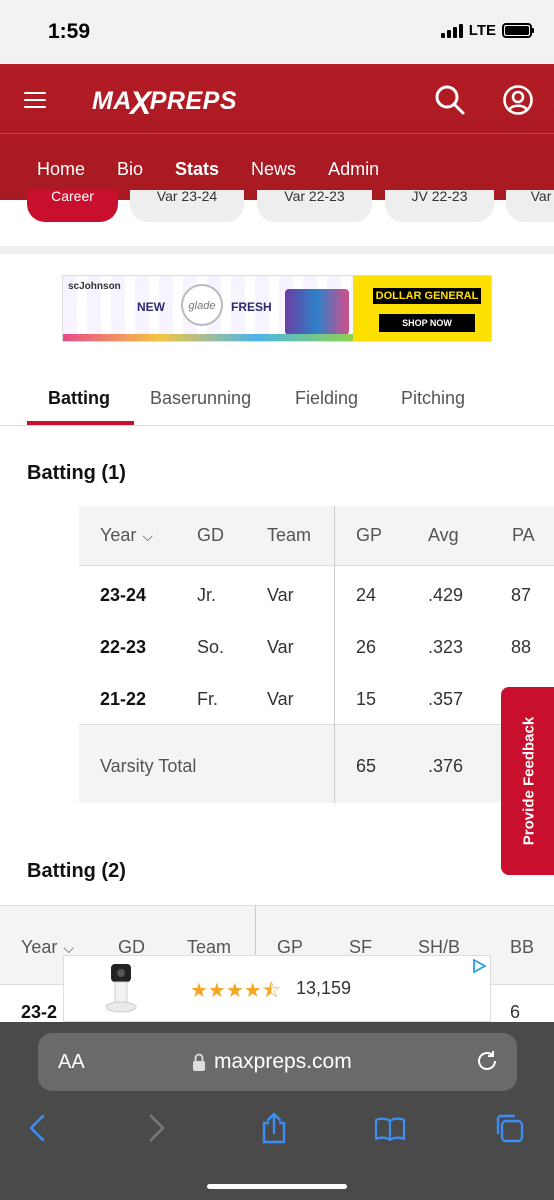 The image size is (554, 1200). I want to click on column-header-team: Team, so click(289, 535).